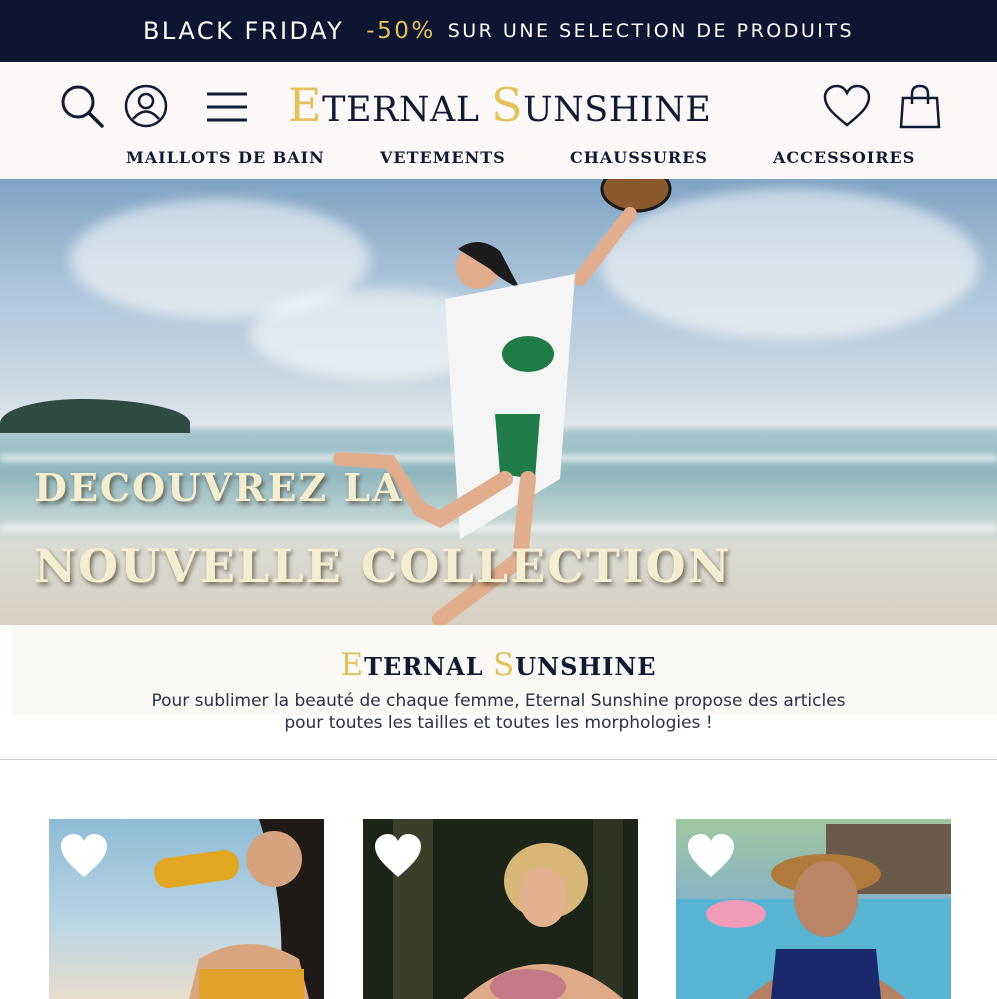  What do you see at coordinates (352, 665) in the screenshot?
I see `brand-e-cap: E` at bounding box center [352, 665].